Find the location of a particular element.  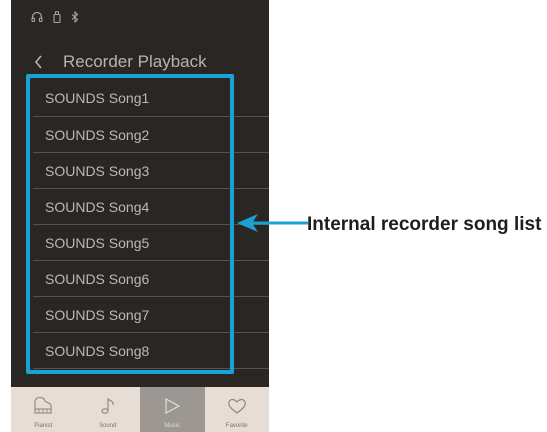

tab-label: Sound is located at coordinates (108, 426).